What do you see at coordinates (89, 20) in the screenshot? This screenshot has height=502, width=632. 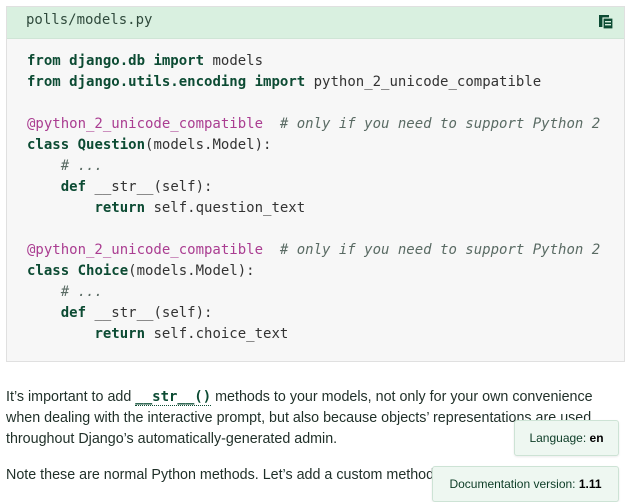 I see `code-filename: polls/models.py` at bounding box center [89, 20].